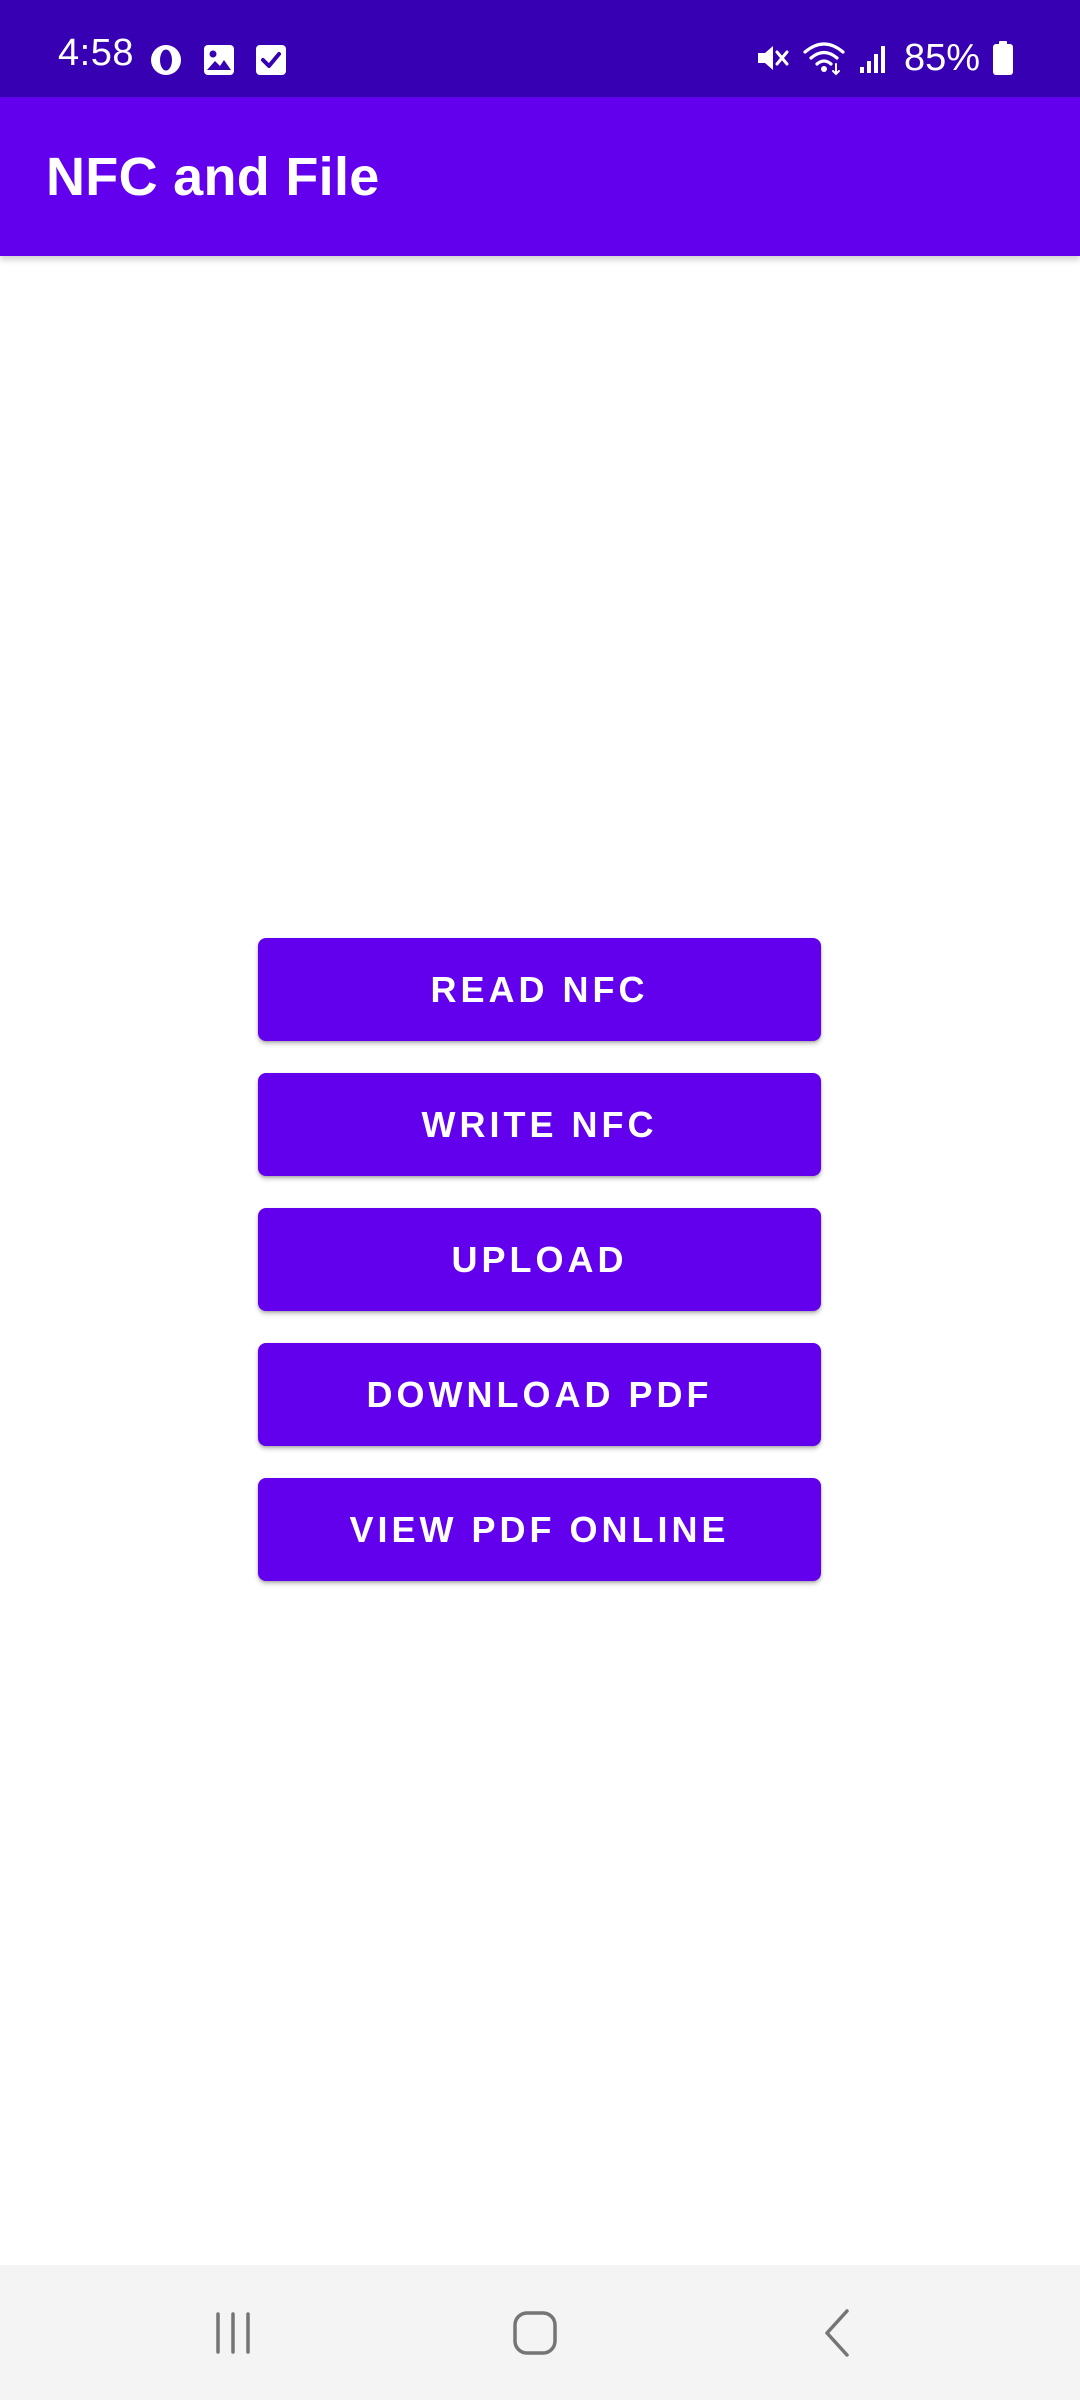 The height and width of the screenshot is (2400, 1080). I want to click on app-bar: NFC and File, so click(540, 176).